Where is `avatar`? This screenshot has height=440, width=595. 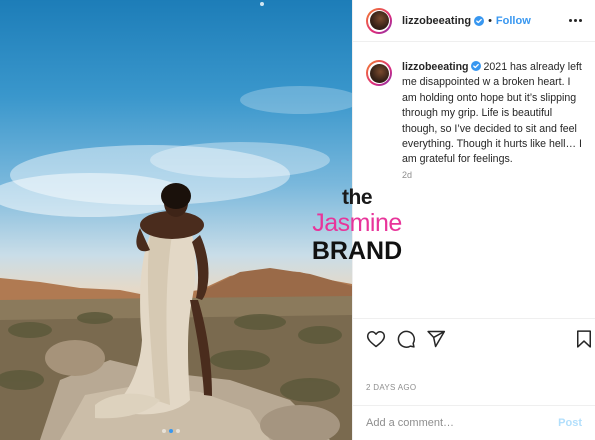 avatar is located at coordinates (379, 20).